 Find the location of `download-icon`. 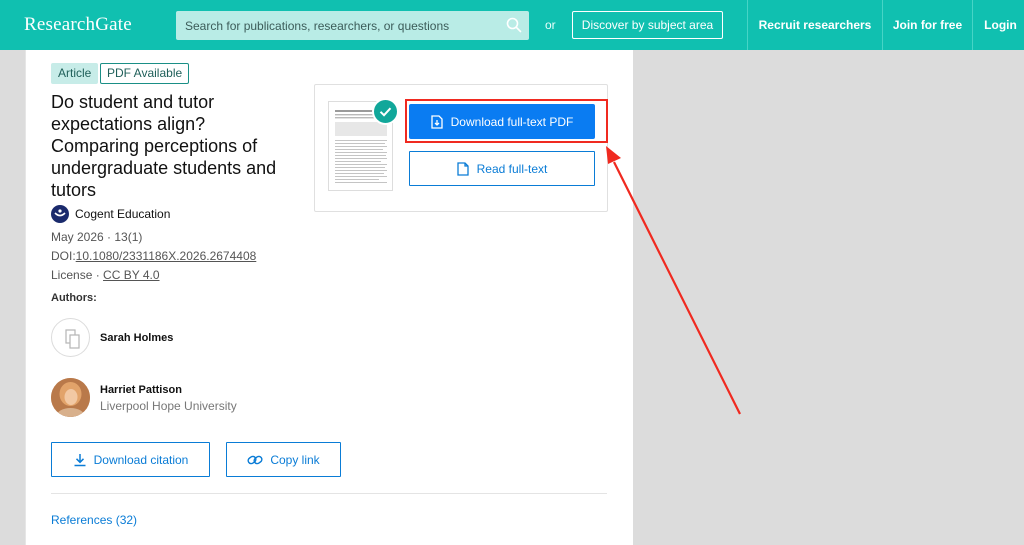

download-icon is located at coordinates (80, 459).